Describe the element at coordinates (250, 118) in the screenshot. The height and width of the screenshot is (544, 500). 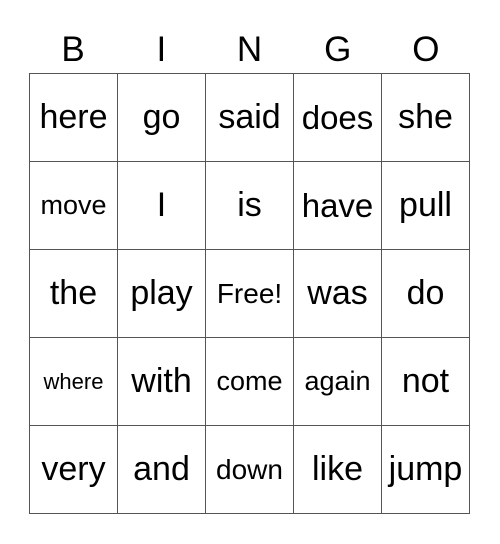
I see `bingo-cell: said` at that location.